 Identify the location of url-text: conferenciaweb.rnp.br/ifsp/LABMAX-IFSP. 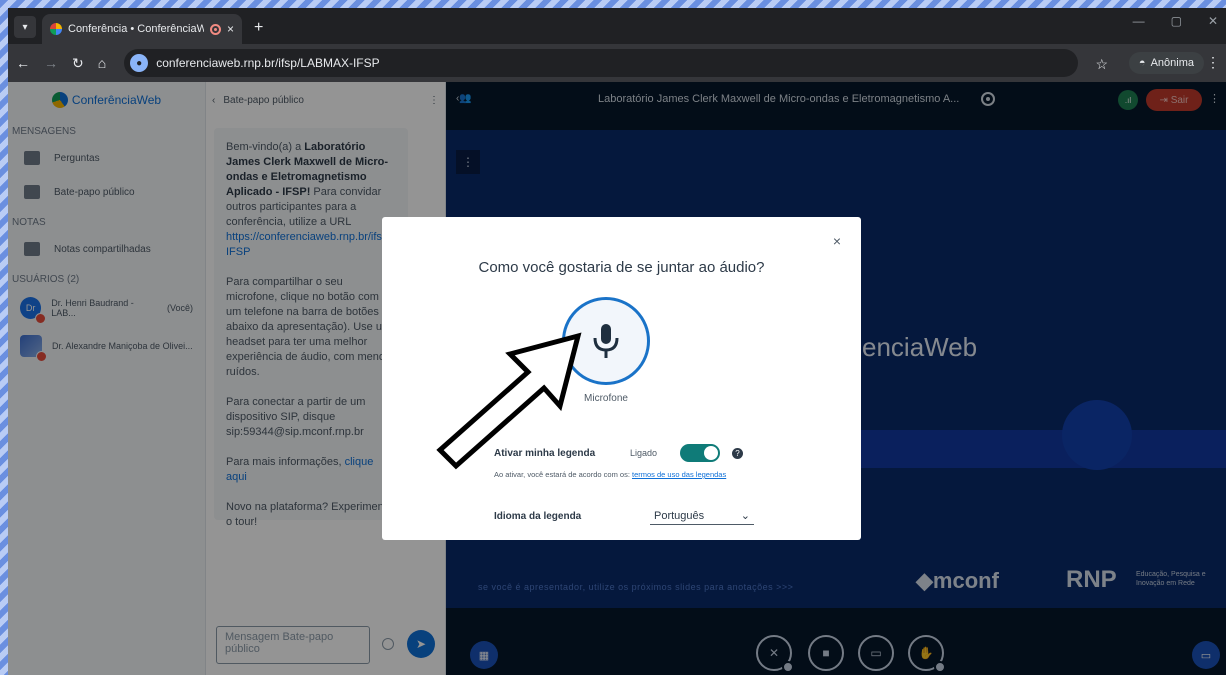
(268, 63).